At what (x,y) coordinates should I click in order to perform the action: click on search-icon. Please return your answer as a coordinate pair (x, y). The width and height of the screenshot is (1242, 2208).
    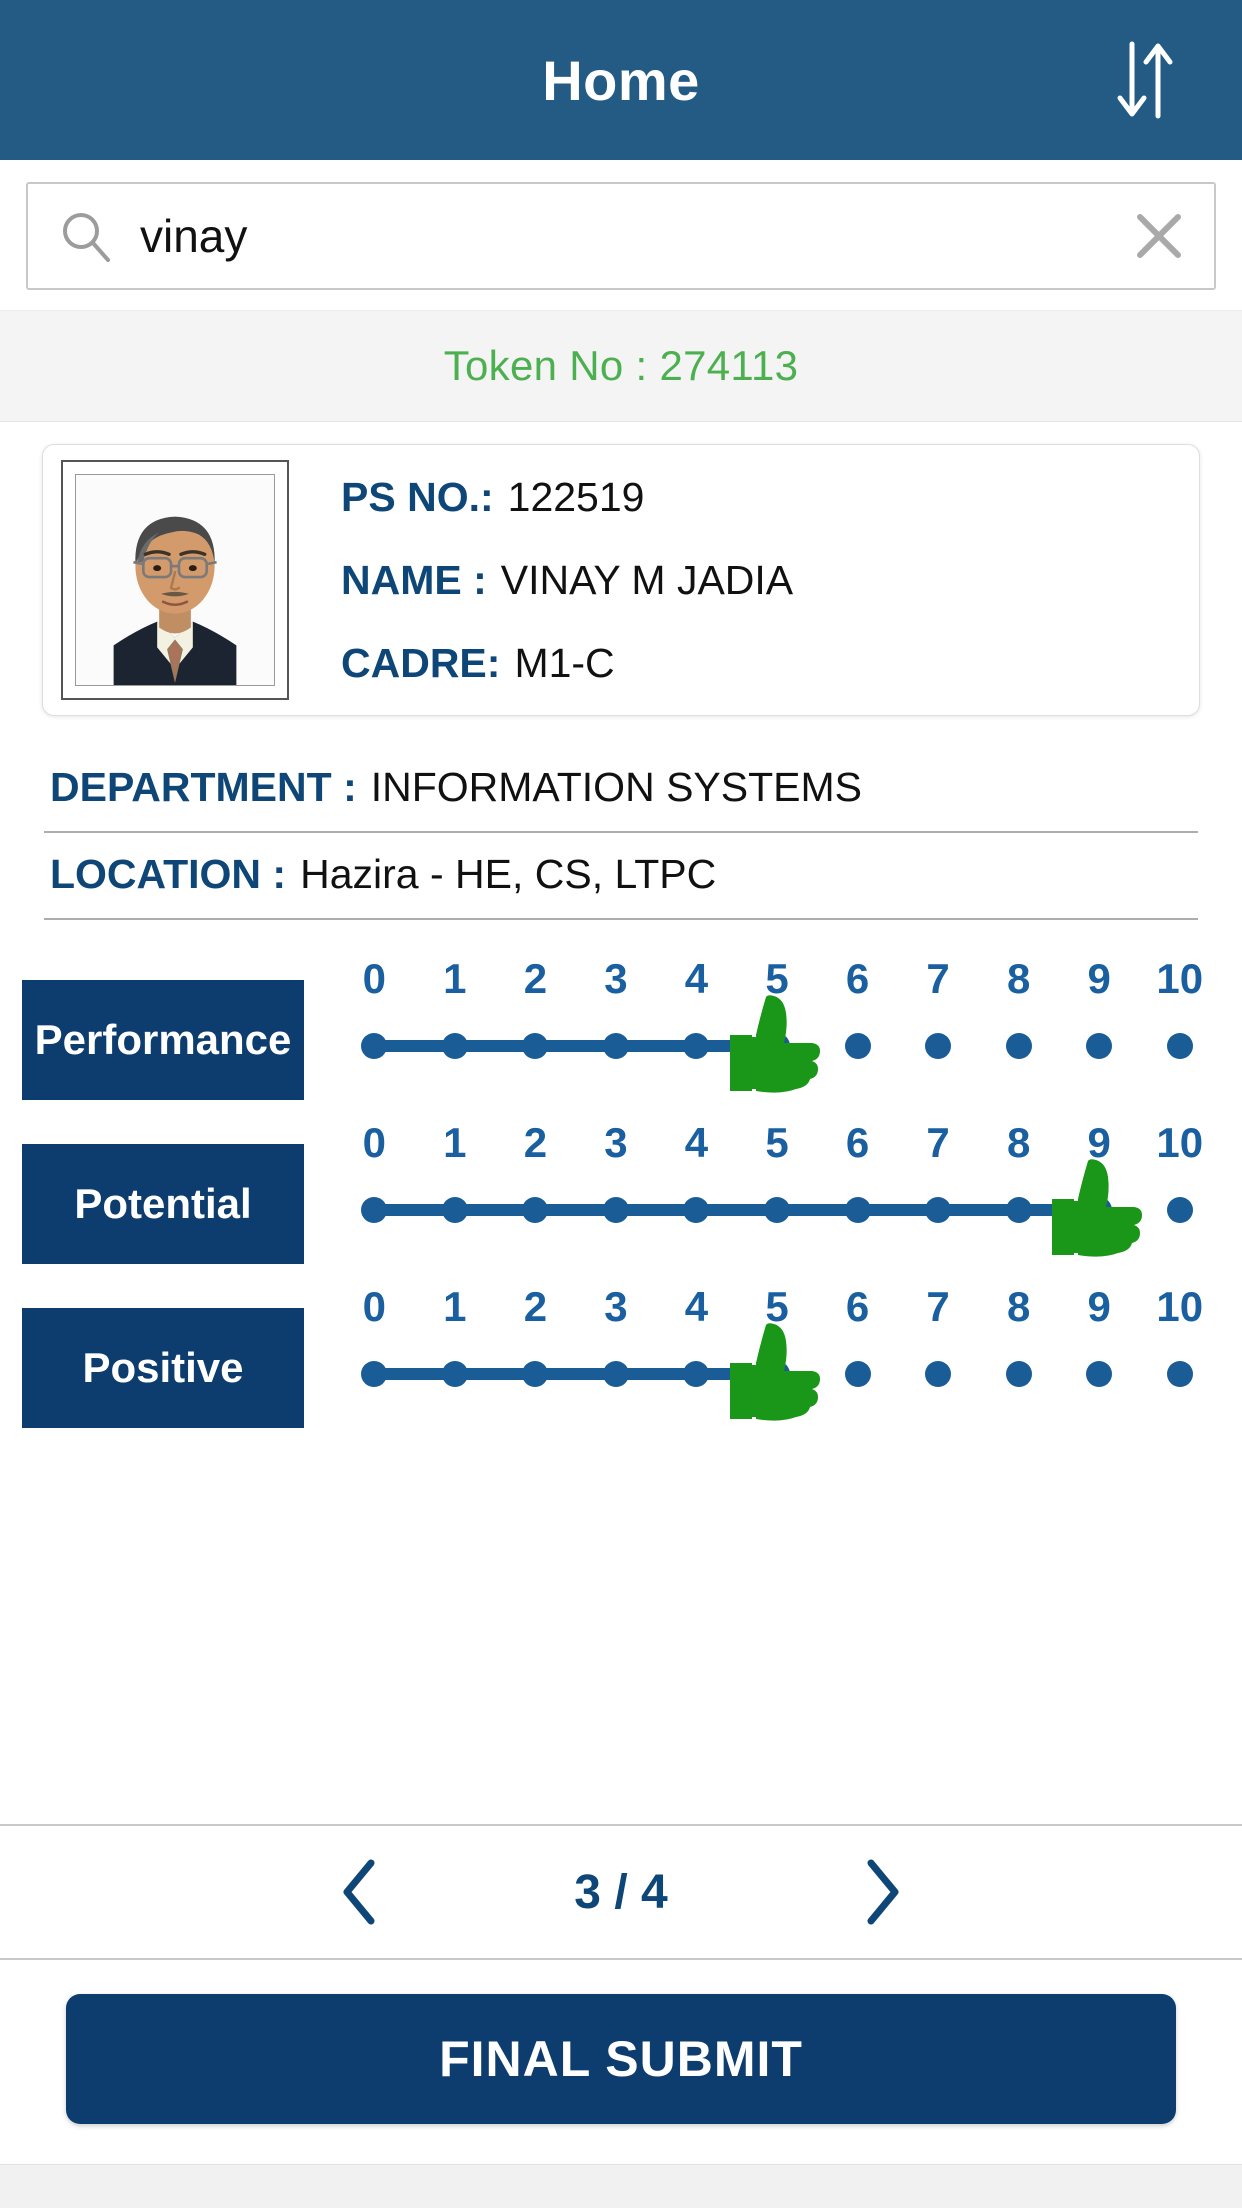
    Looking at the image, I should click on (86, 236).